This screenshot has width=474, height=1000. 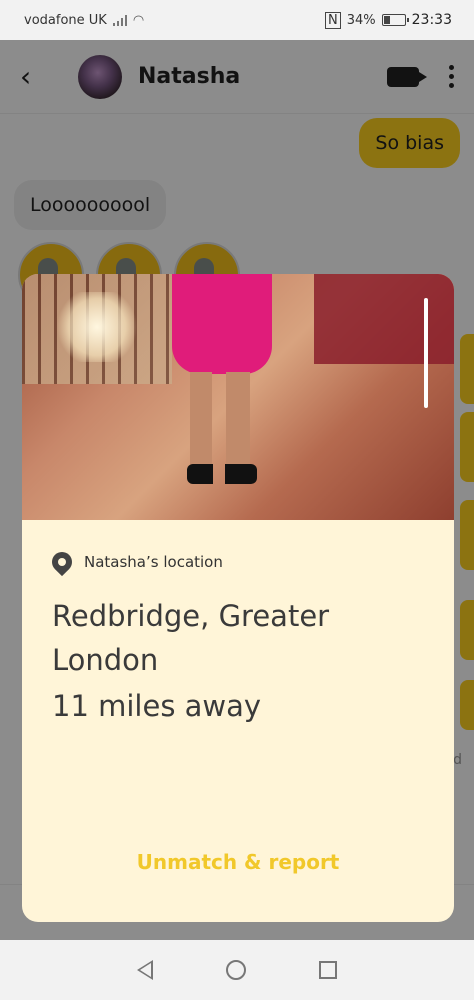 What do you see at coordinates (119, 20) in the screenshot?
I see `signal-icon` at bounding box center [119, 20].